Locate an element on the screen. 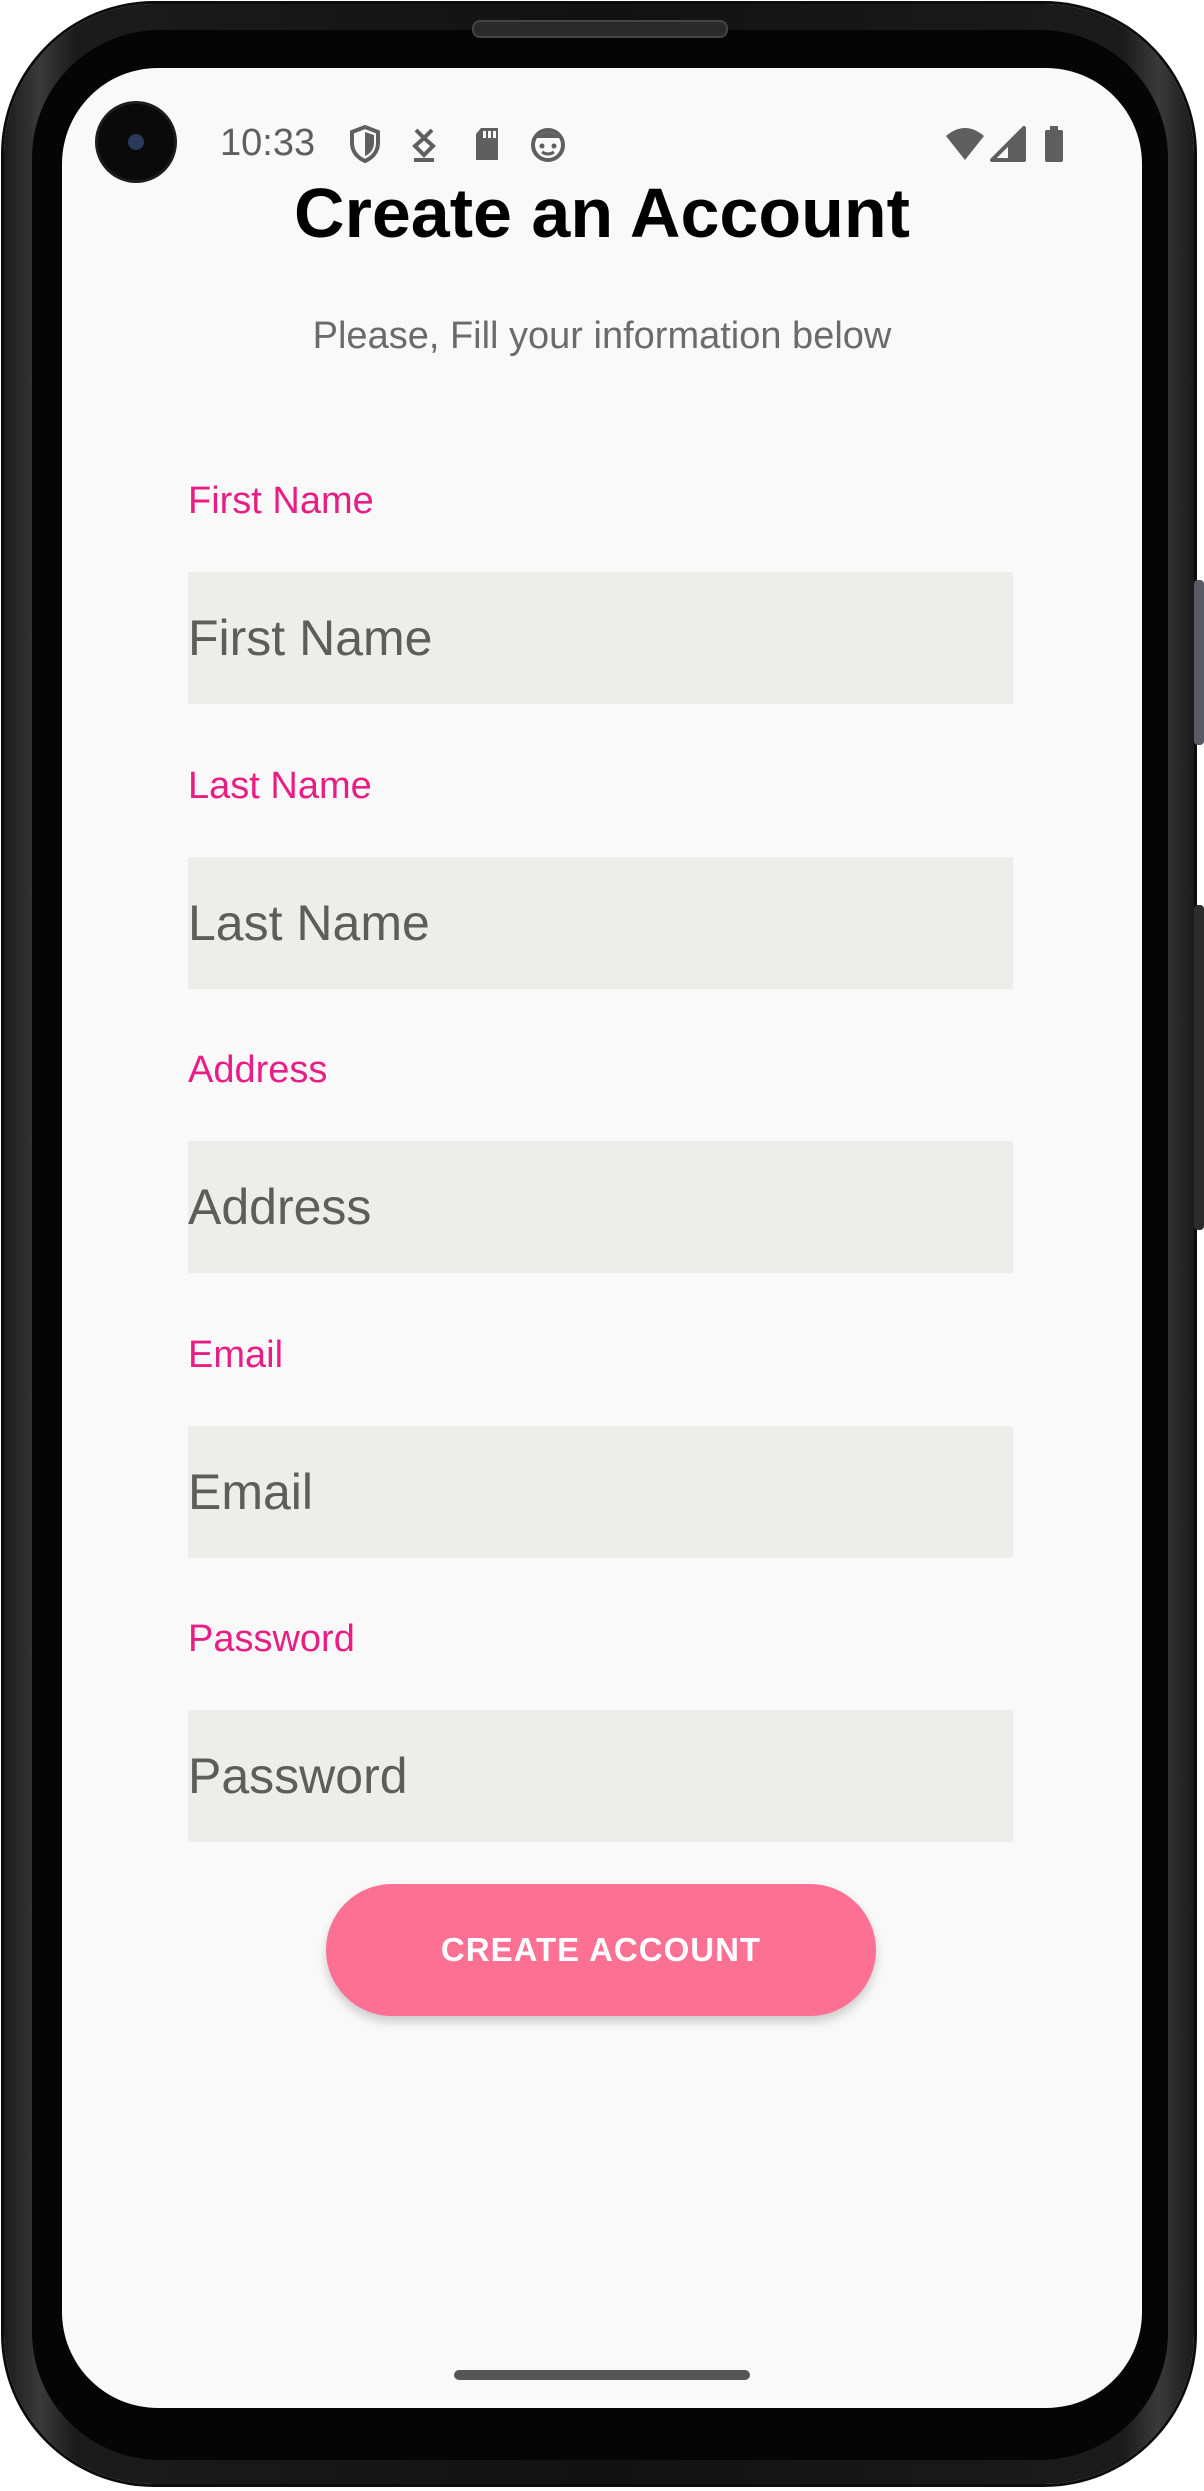 The width and height of the screenshot is (1204, 2491). home-indicator is located at coordinates (602, 2375).